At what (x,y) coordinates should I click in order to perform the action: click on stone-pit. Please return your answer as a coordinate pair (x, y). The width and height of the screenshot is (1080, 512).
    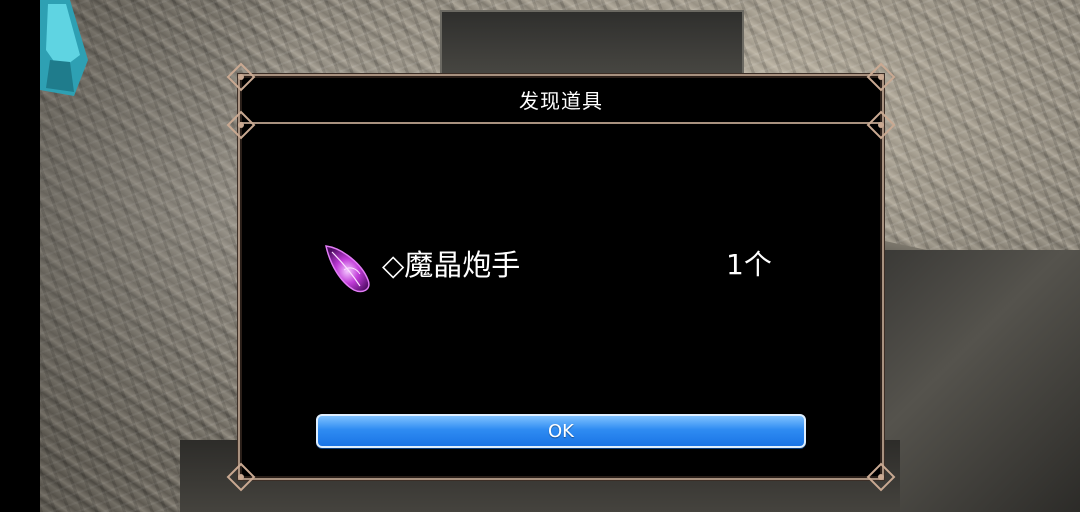
    Looking at the image, I should click on (592, 47).